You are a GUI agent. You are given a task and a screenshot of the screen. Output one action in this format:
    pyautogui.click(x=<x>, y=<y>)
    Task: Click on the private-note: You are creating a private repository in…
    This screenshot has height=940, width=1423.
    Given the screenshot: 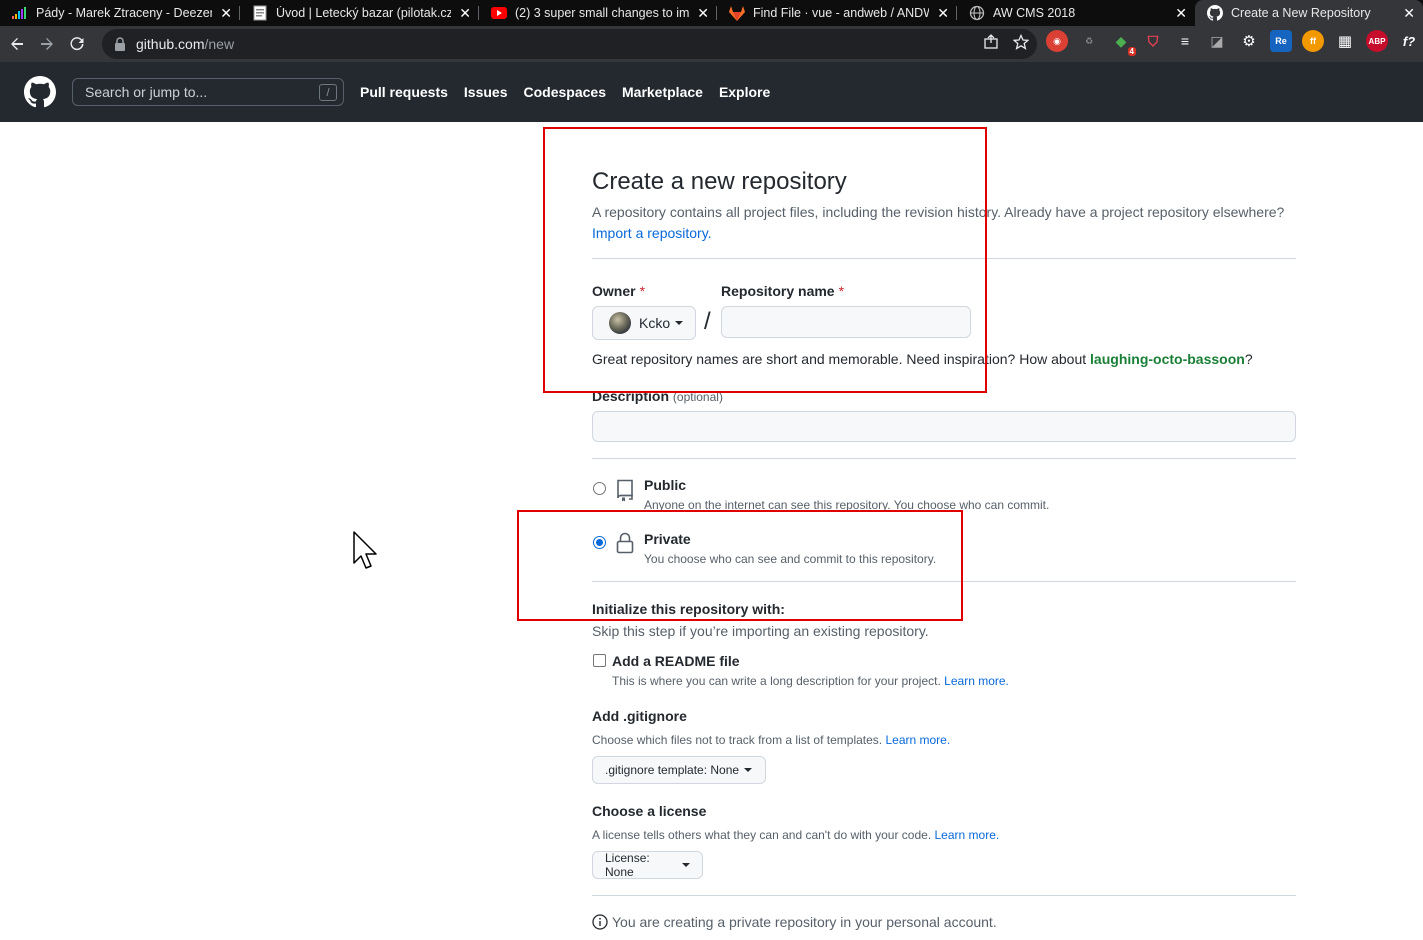 What is the action you would take?
    pyautogui.click(x=794, y=922)
    